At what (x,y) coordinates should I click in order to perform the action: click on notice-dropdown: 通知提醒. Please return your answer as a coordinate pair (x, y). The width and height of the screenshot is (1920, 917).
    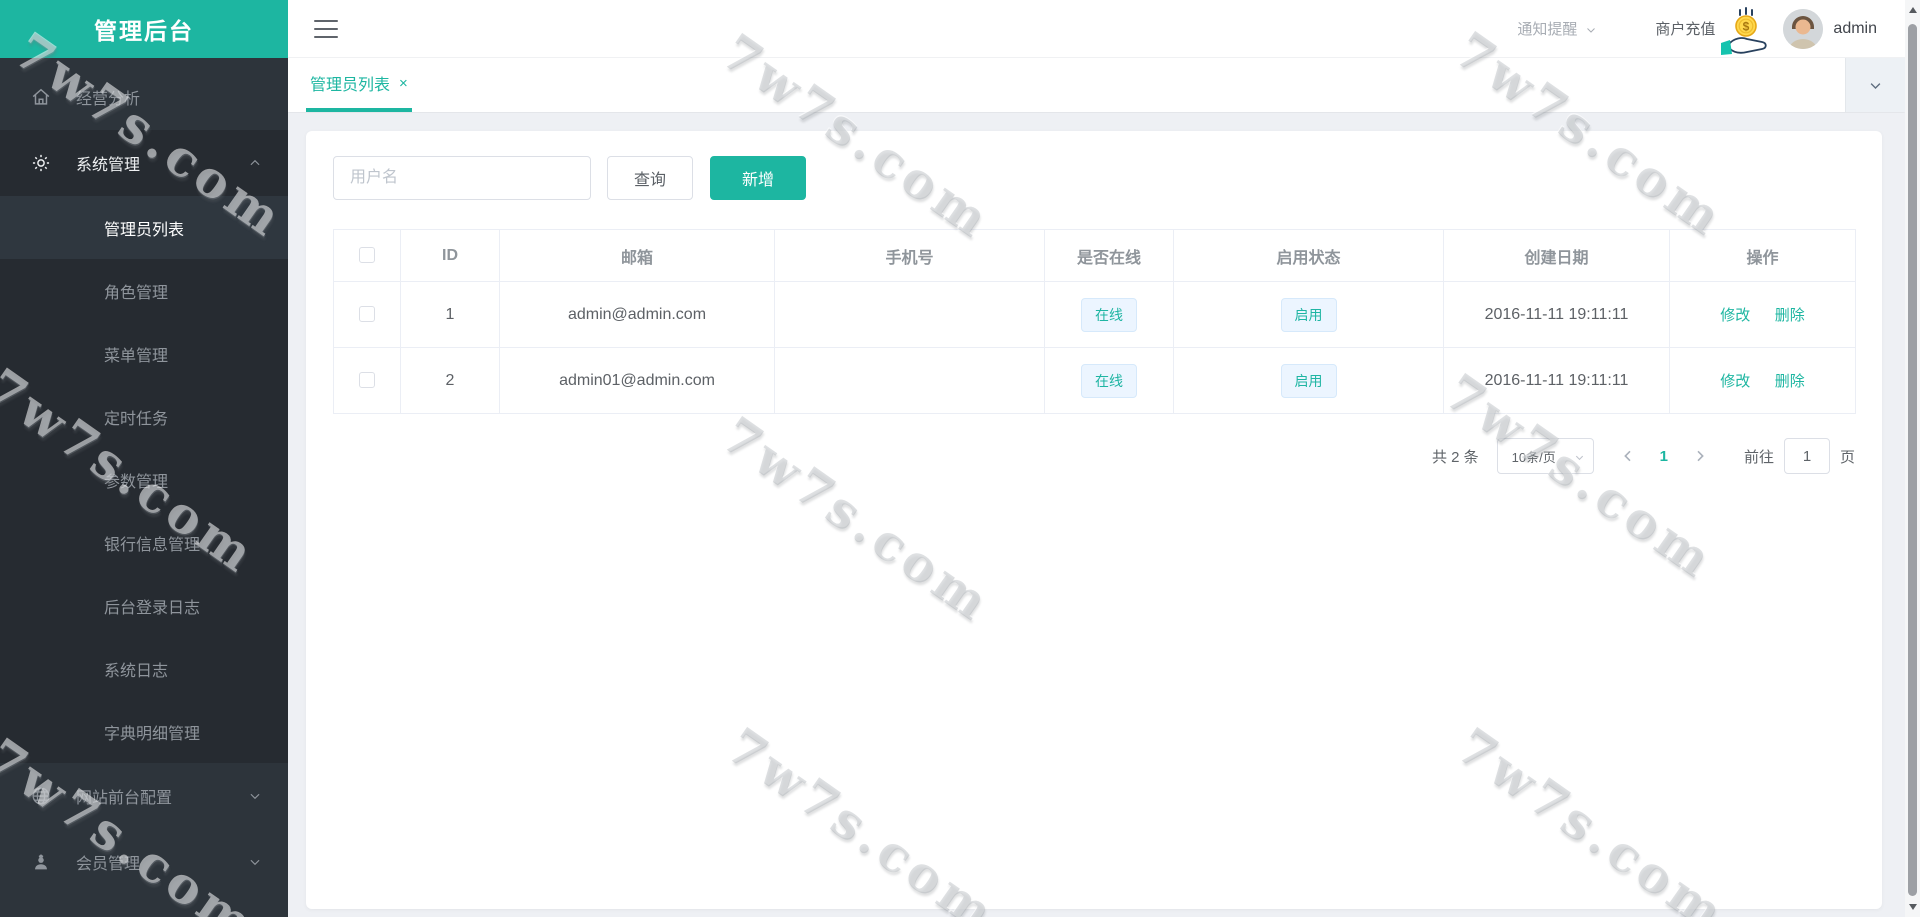
    Looking at the image, I should click on (1557, 28).